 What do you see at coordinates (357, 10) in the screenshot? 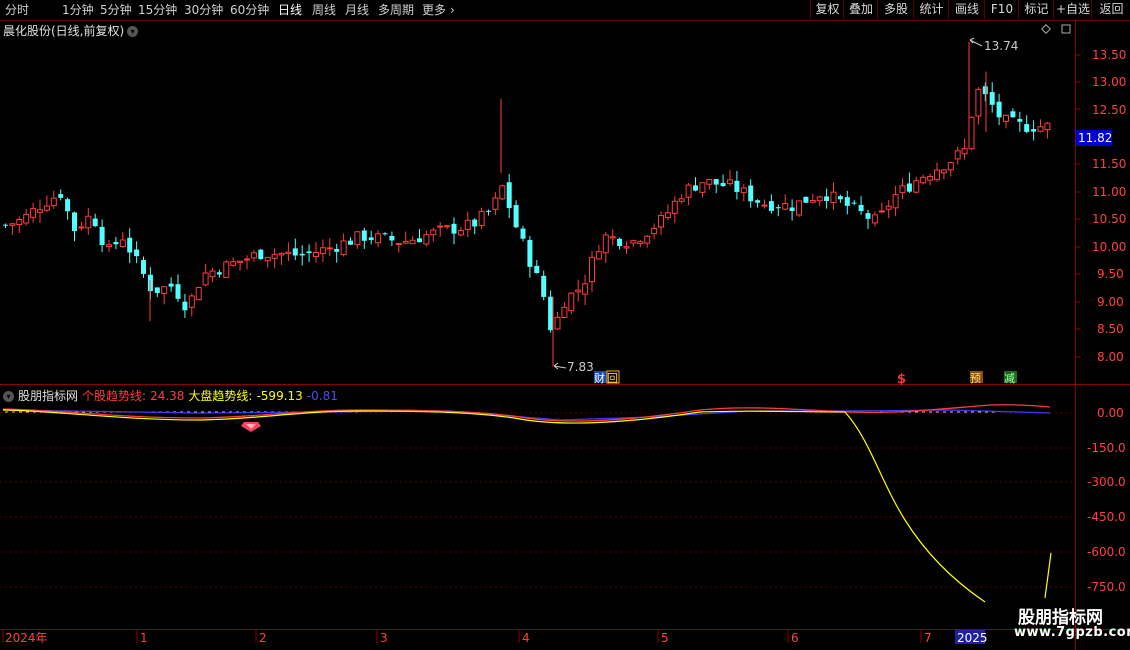
I see `period-tab-monthly: 月线` at bounding box center [357, 10].